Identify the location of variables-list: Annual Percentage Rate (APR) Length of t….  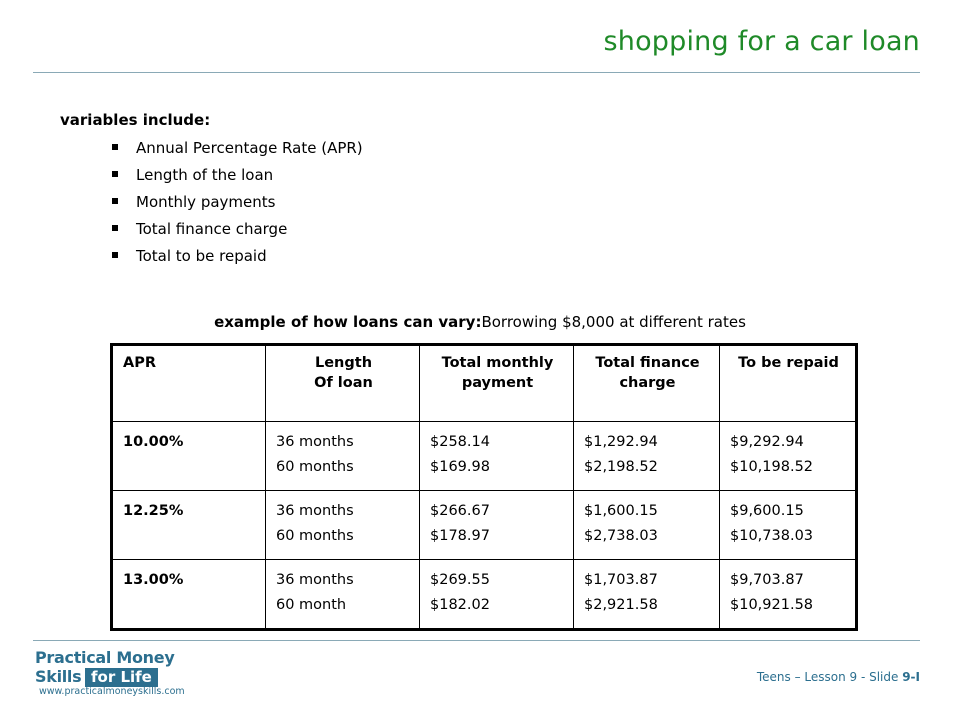
(235, 205).